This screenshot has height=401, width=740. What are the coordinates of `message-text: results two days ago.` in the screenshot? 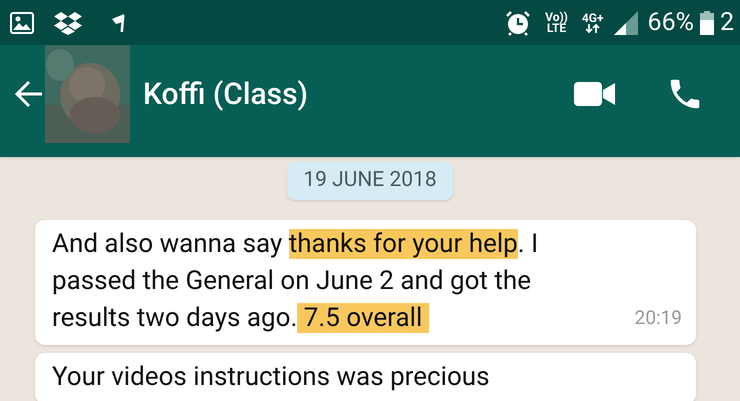 It's located at (175, 317).